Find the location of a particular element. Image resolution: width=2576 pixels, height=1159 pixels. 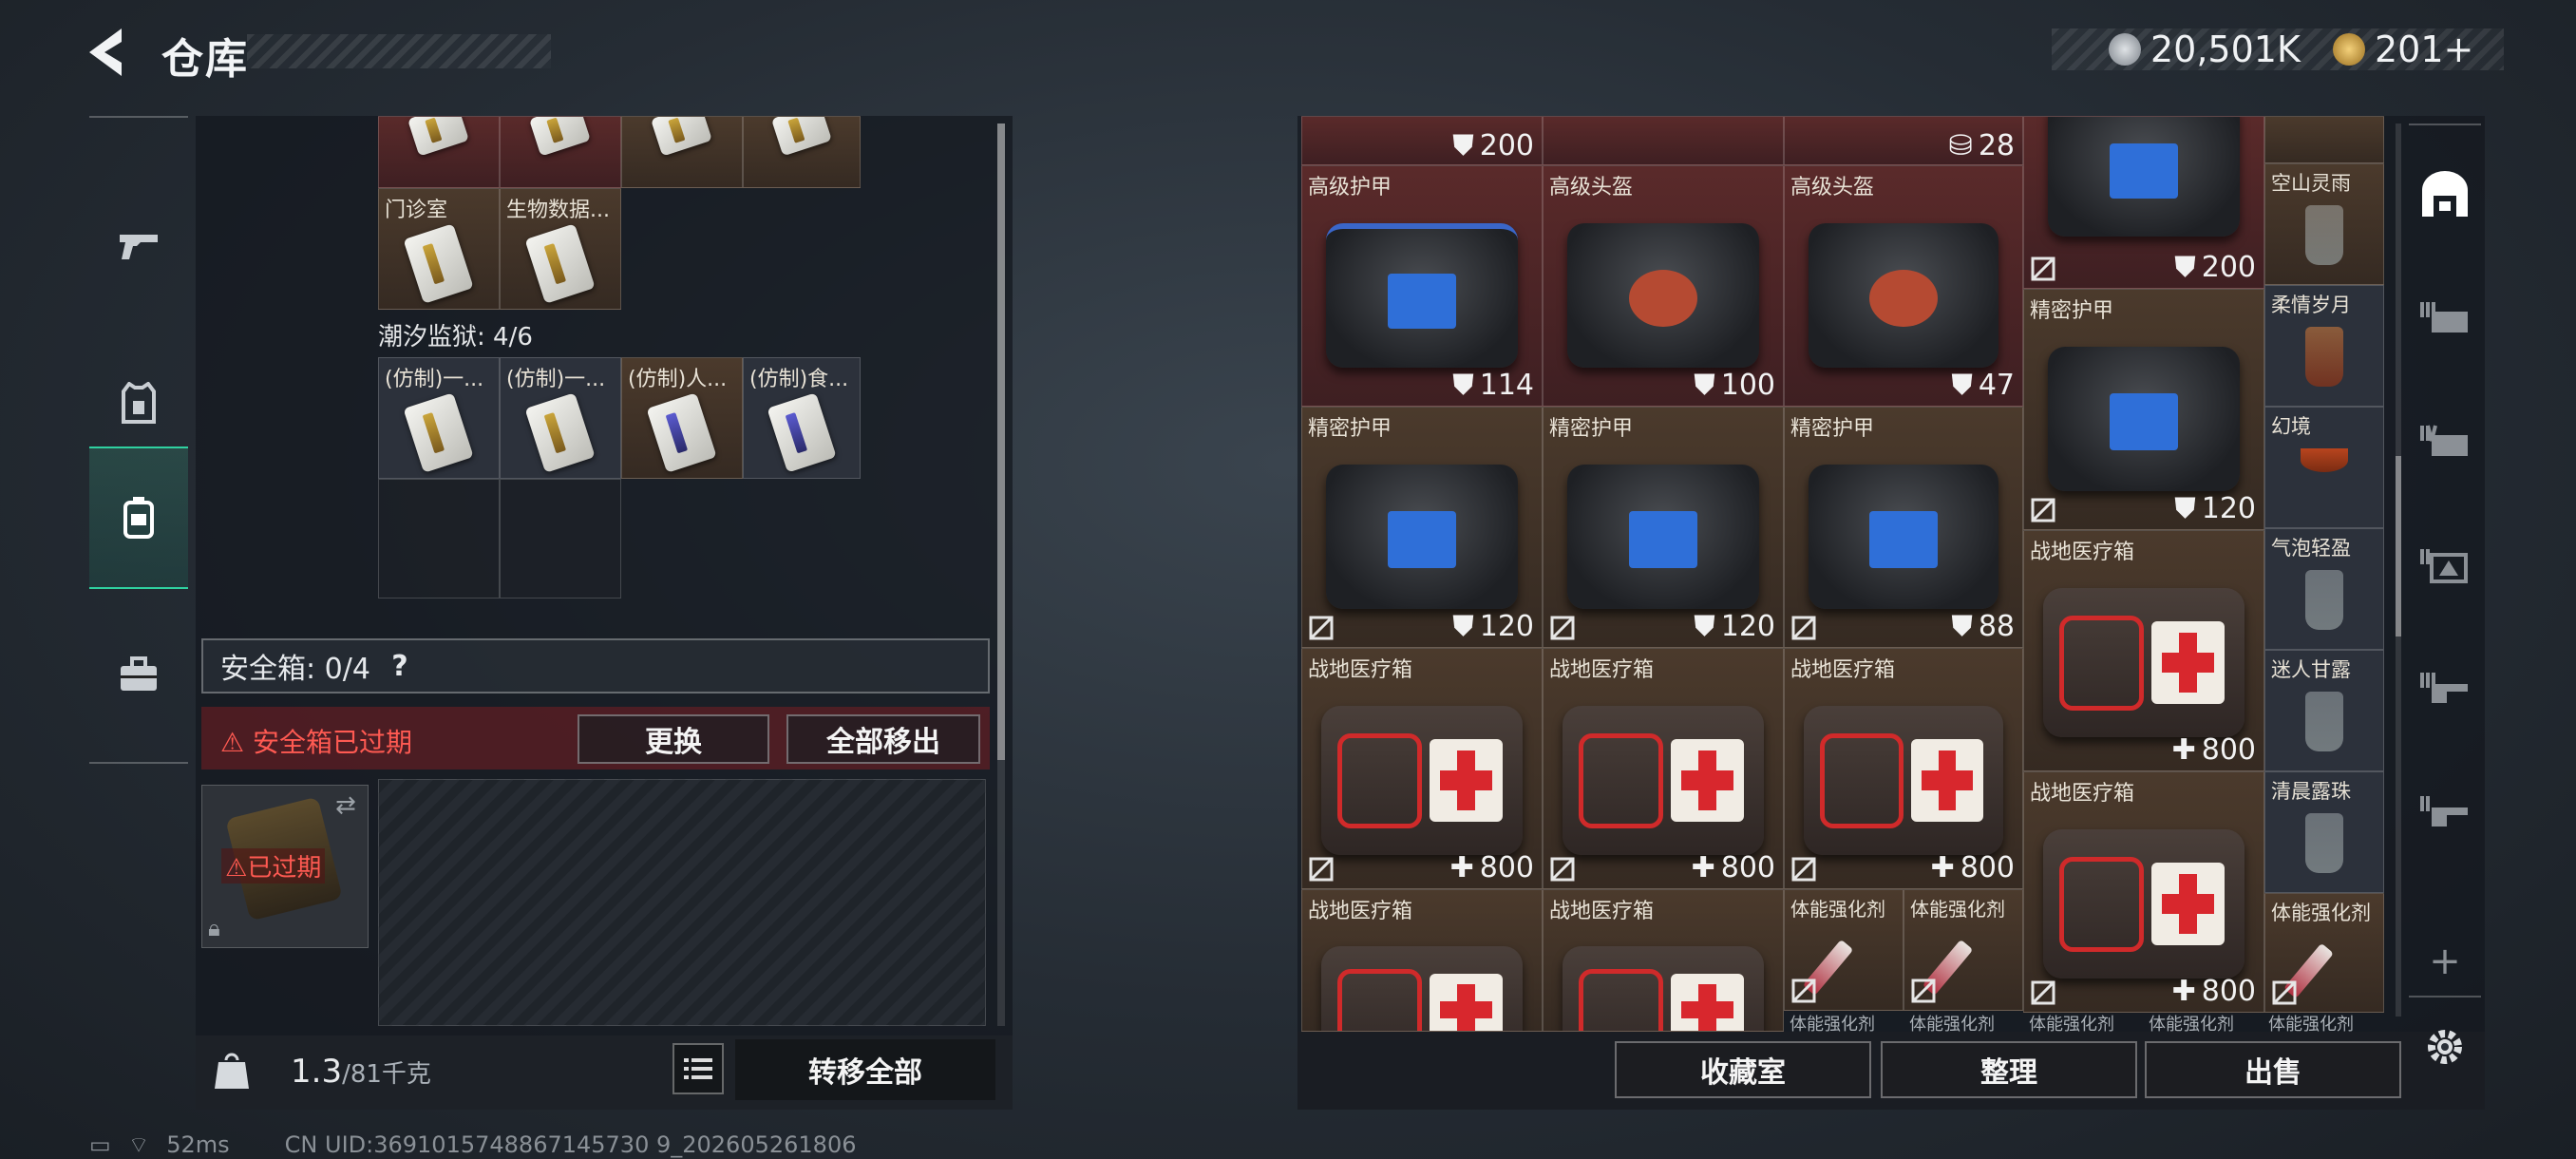

warning-icon: ⚠ is located at coordinates (236, 868).